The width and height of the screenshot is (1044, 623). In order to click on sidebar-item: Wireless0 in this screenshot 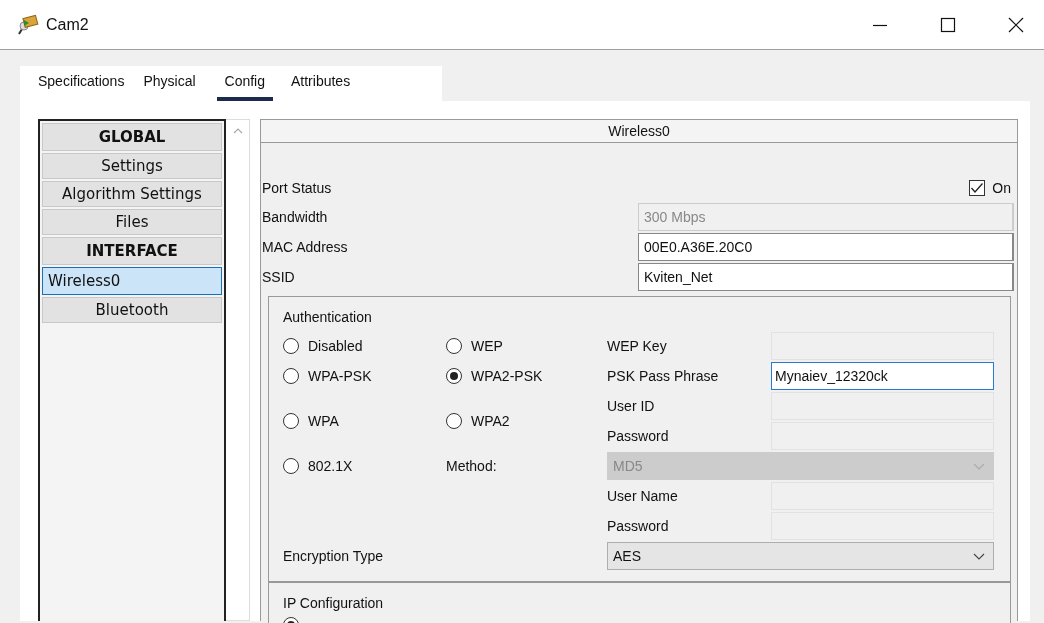, I will do `click(132, 281)`.